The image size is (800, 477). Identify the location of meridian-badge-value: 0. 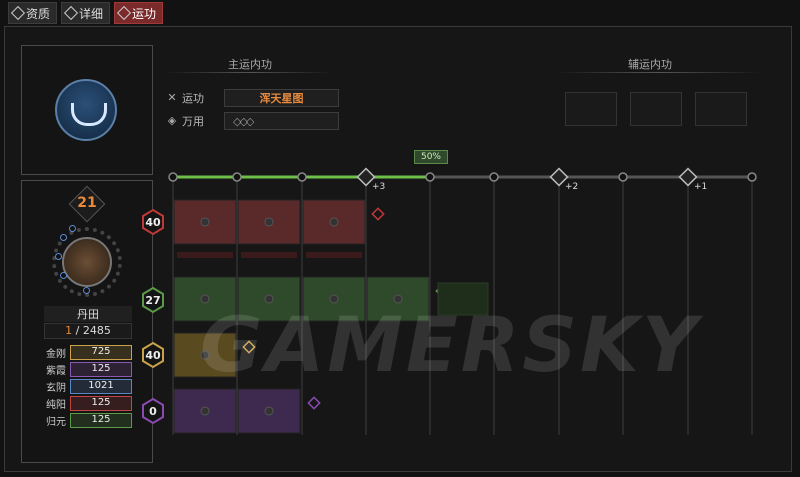
(153, 411).